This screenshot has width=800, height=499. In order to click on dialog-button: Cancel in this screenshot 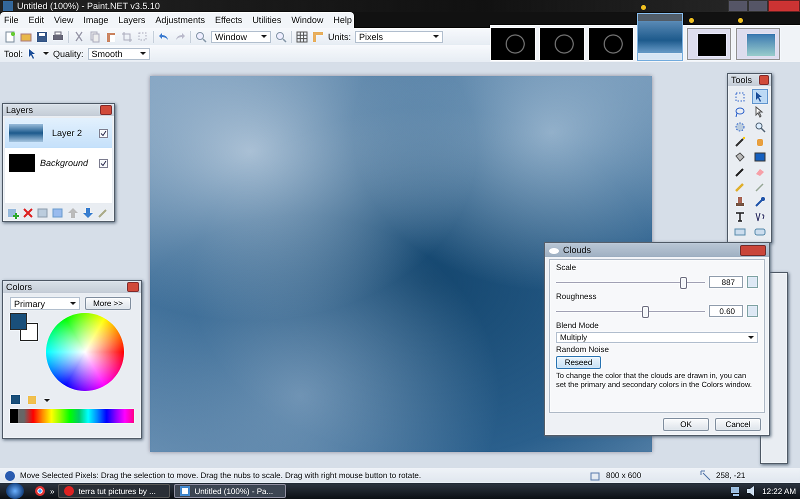, I will do `click(738, 424)`.